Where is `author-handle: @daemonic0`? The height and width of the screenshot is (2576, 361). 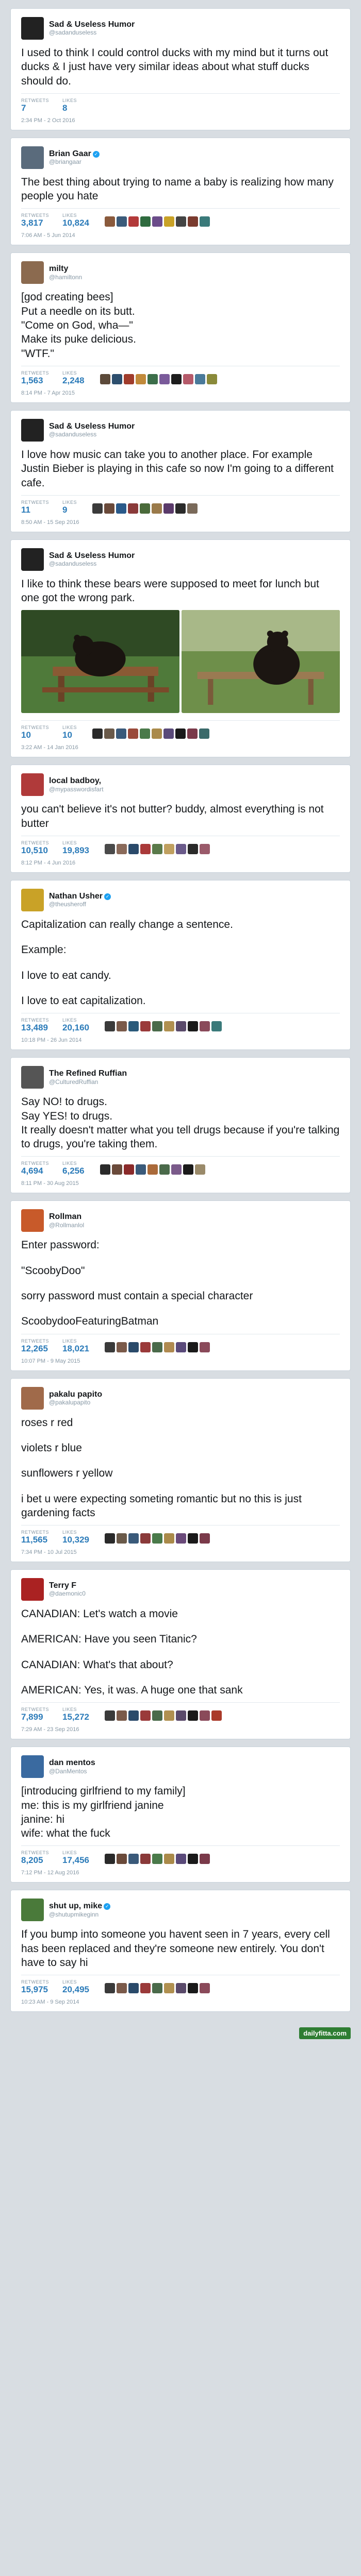 author-handle: @daemonic0 is located at coordinates (67, 1594).